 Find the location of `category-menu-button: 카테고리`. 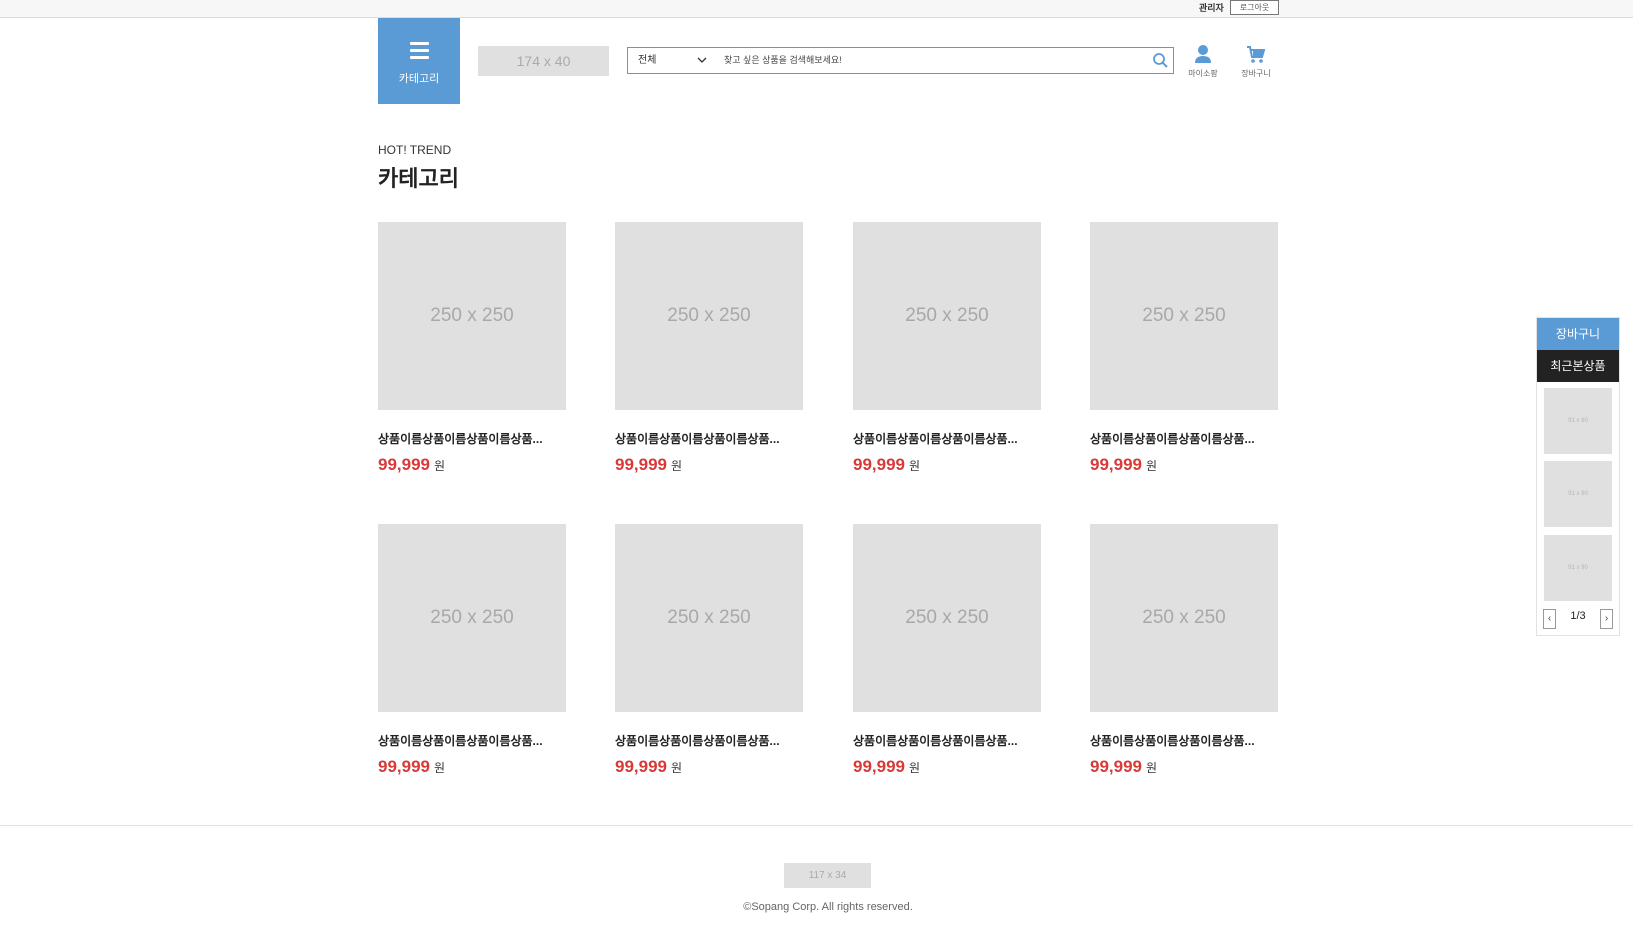

category-menu-button: 카테고리 is located at coordinates (419, 61).